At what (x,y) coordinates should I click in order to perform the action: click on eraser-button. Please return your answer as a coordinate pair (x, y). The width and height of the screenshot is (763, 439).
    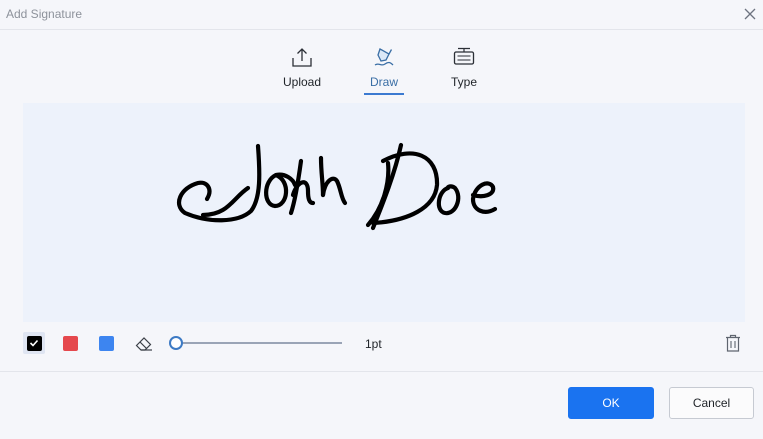
    Looking at the image, I should click on (144, 343).